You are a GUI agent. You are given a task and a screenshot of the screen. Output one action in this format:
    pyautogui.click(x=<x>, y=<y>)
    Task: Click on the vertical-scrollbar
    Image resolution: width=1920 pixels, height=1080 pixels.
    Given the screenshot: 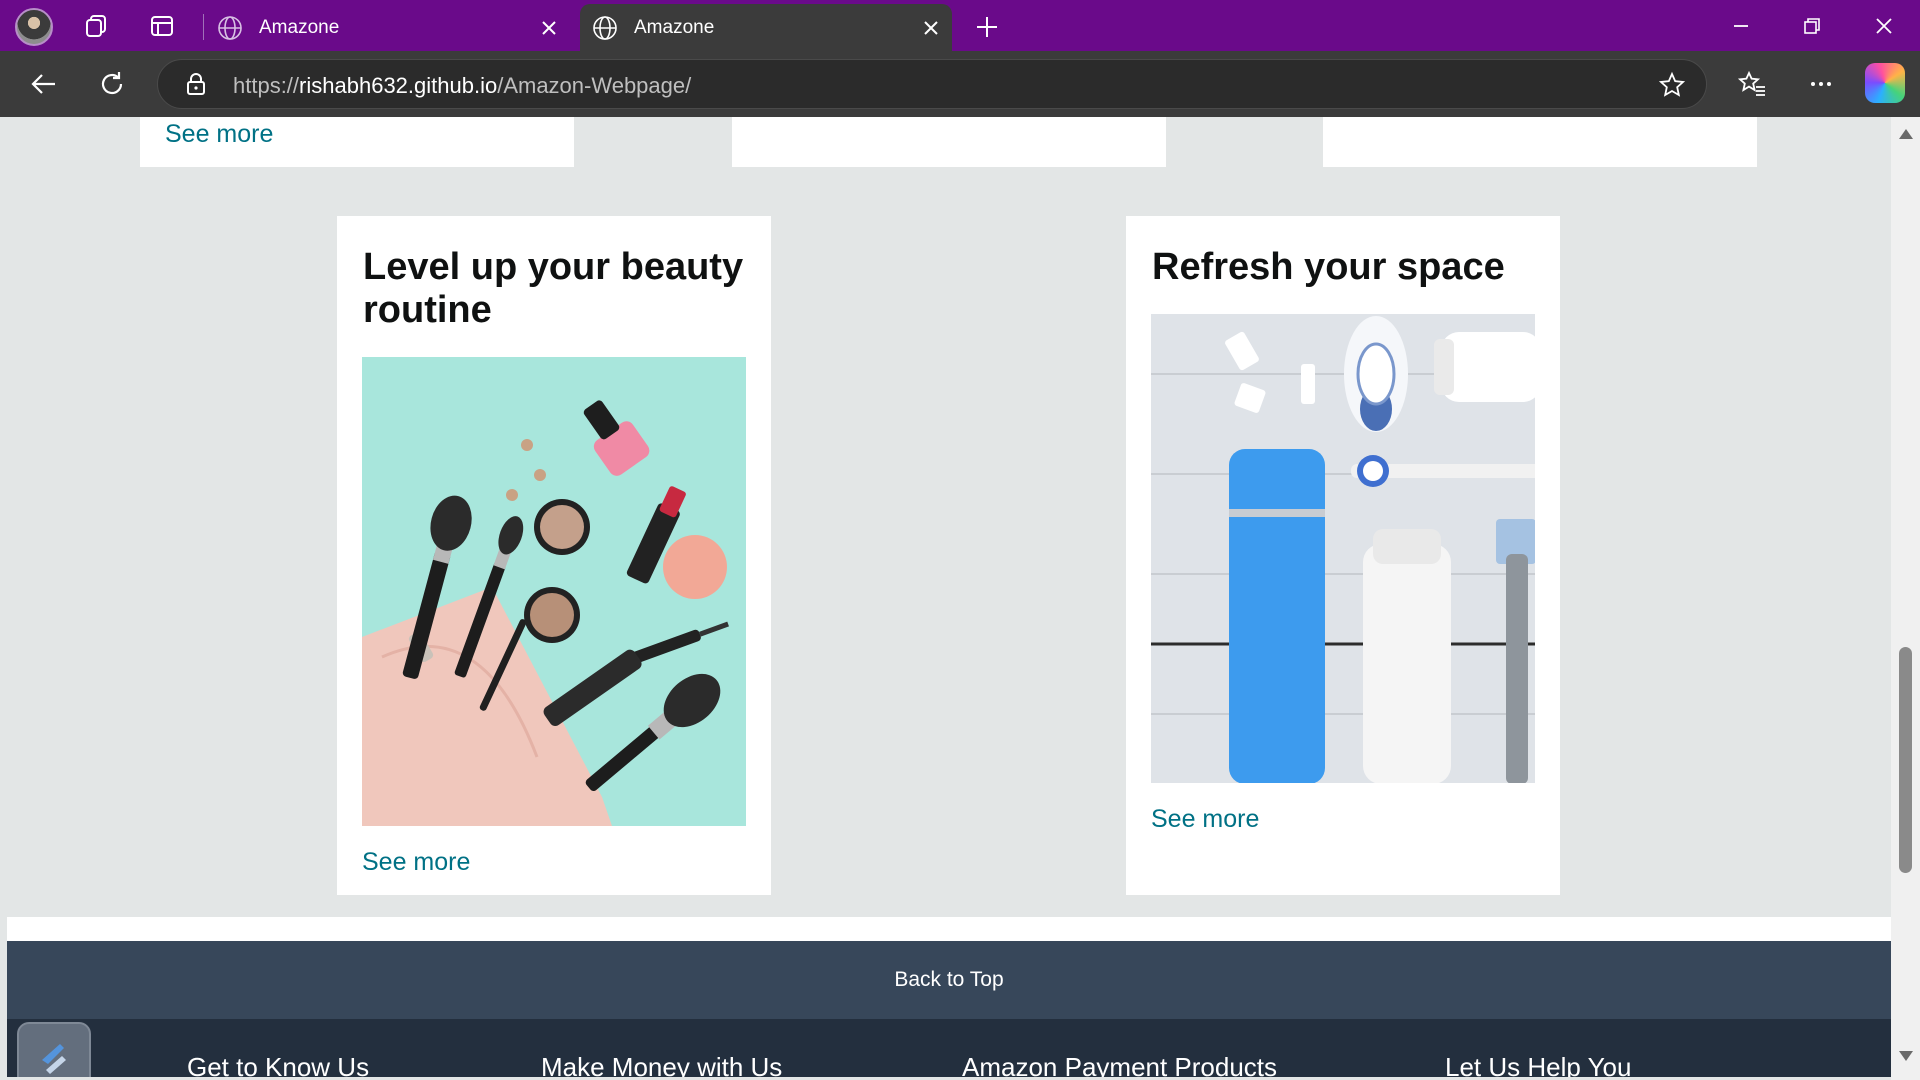 What is the action you would take?
    pyautogui.click(x=1905, y=598)
    